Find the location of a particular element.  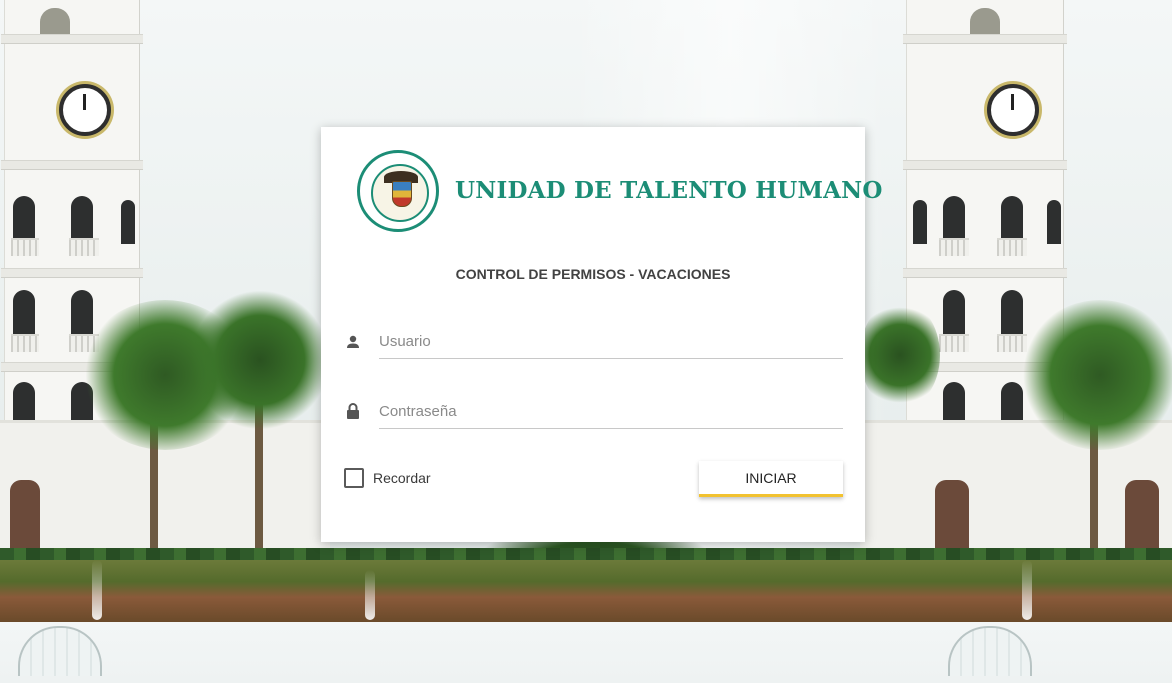

login-button: INICIAR is located at coordinates (771, 479).